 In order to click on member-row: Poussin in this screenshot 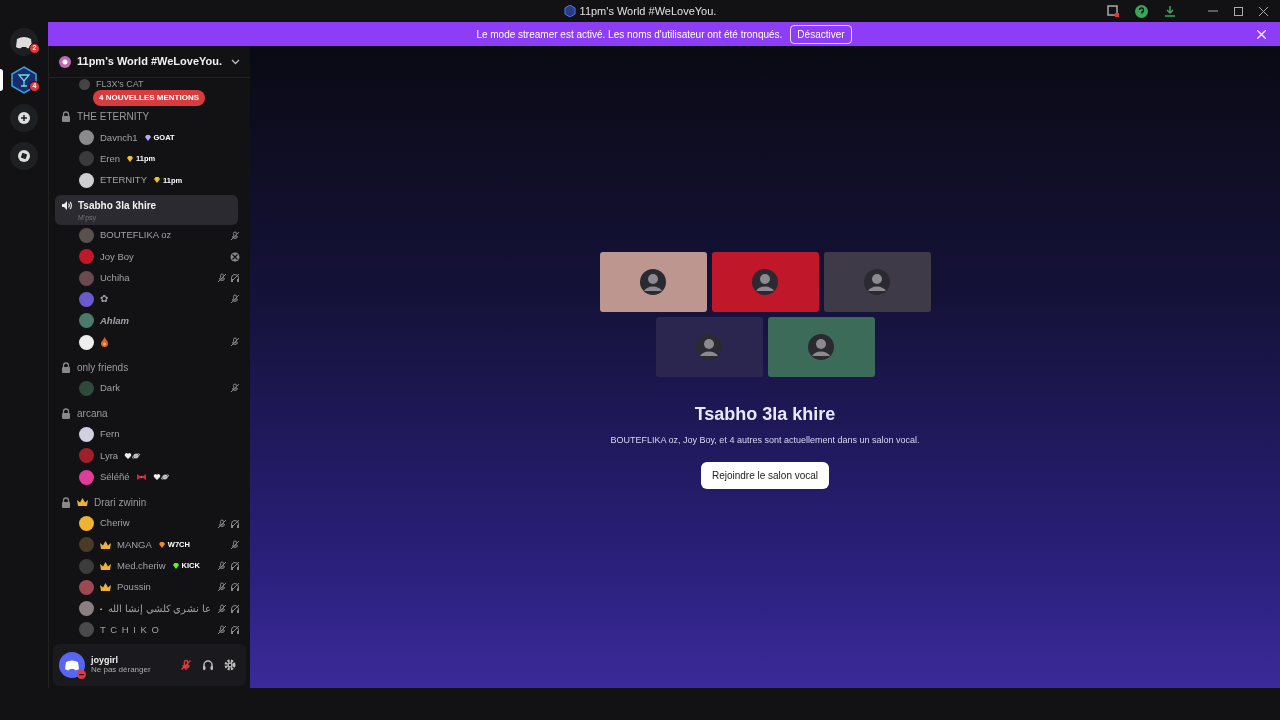, I will do `click(146, 587)`.